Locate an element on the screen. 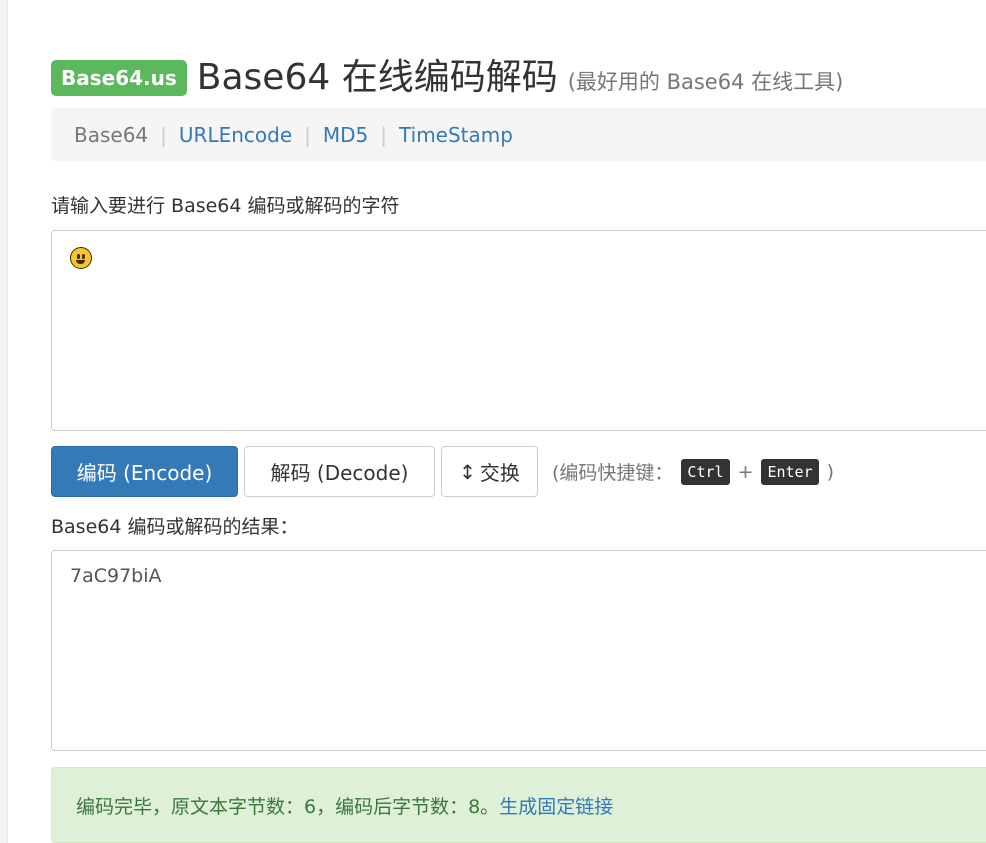 This screenshot has height=843, width=986. left-edge-rule is located at coordinates (4, 421).